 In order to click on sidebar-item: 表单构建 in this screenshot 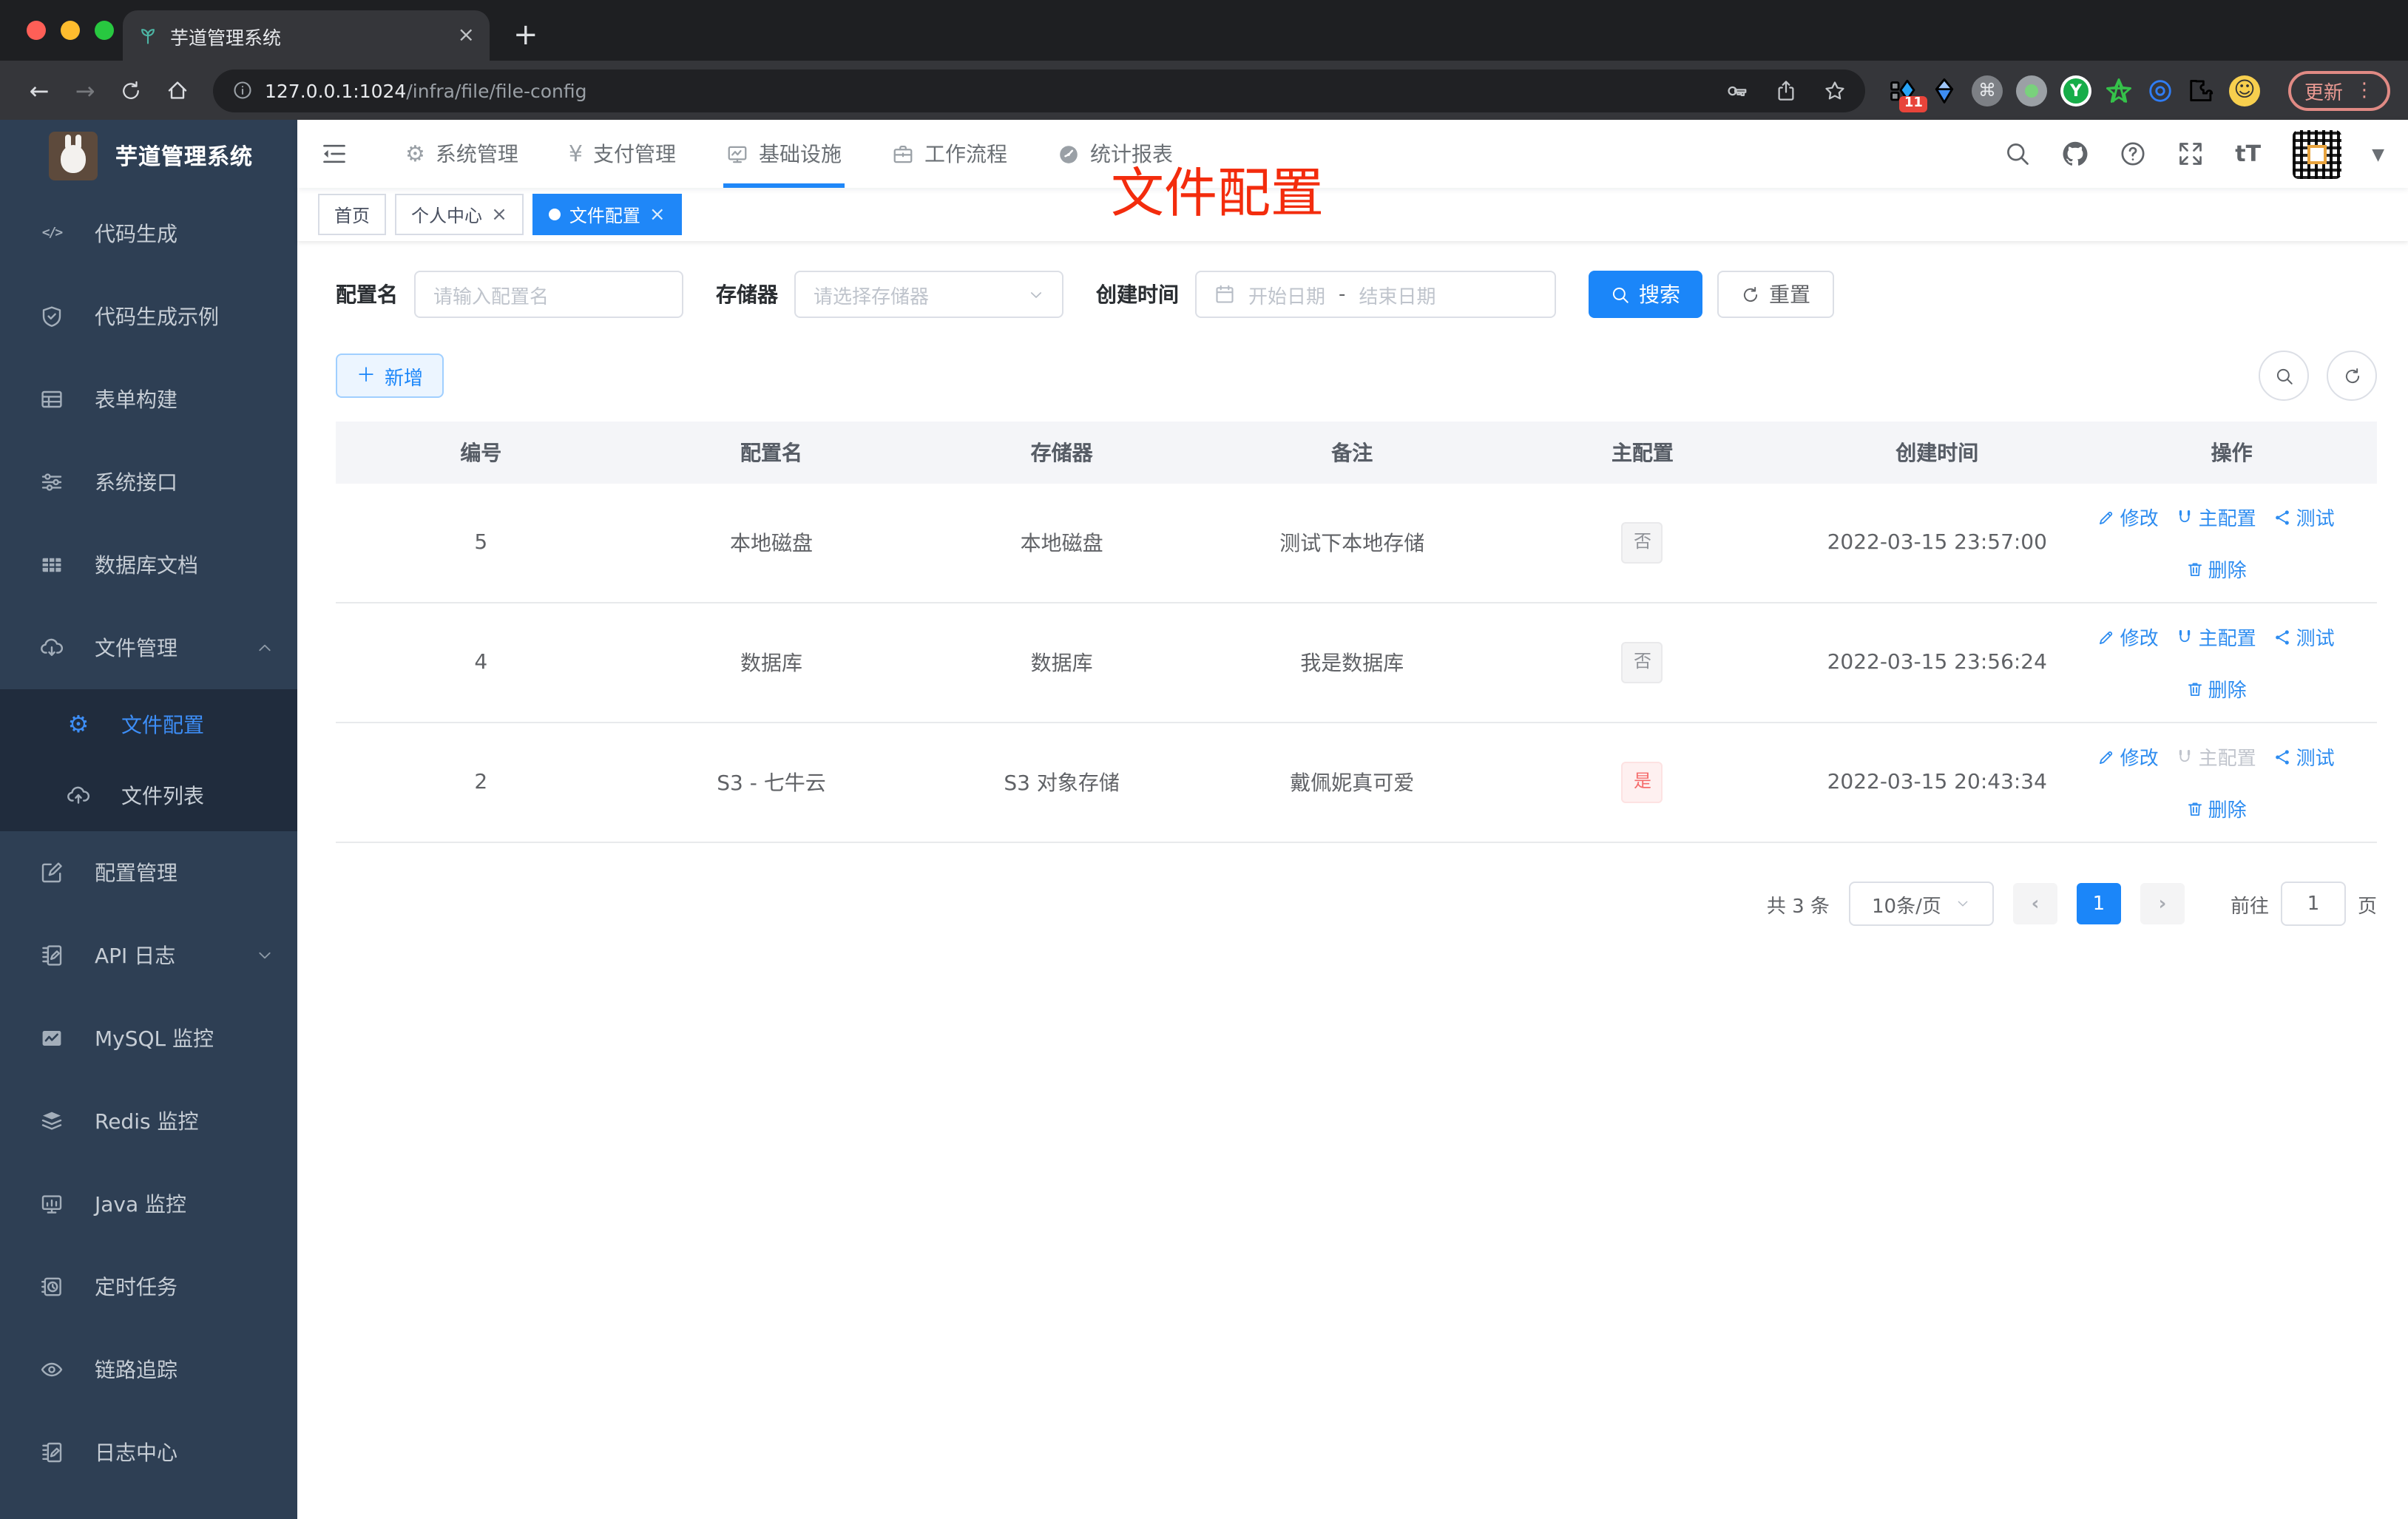, I will do `click(148, 399)`.